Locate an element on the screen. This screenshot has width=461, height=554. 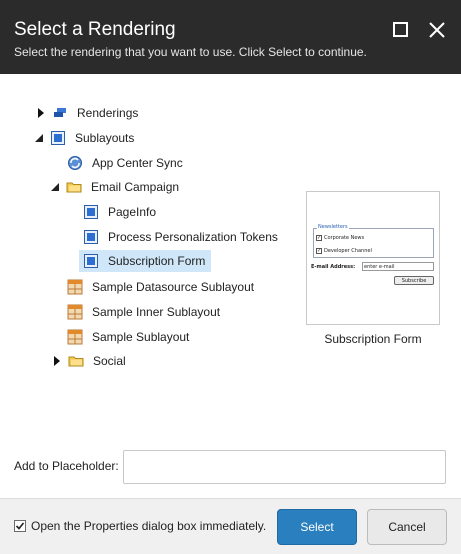
preview-email-input: enter e-mail is located at coordinates (398, 266).